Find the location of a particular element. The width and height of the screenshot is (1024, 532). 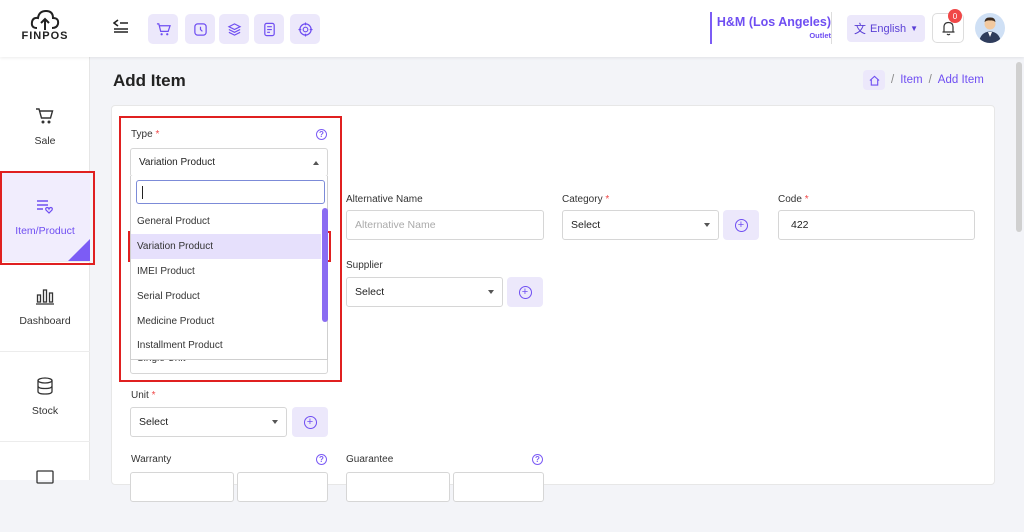

chevron-up-icon is located at coordinates (316, 163).